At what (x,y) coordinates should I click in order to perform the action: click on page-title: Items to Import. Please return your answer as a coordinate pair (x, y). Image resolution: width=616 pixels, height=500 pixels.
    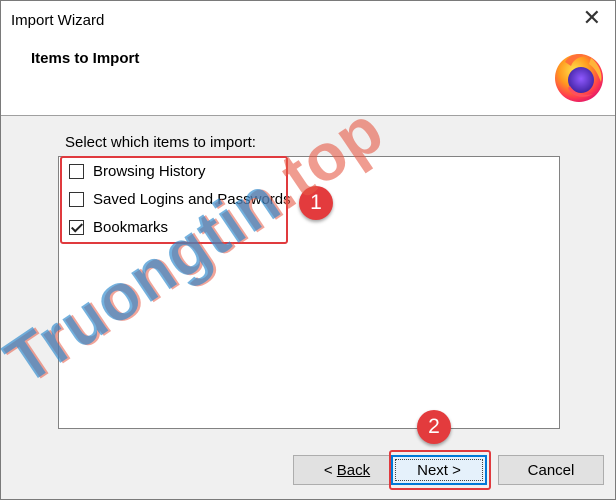
    Looking at the image, I should click on (85, 58).